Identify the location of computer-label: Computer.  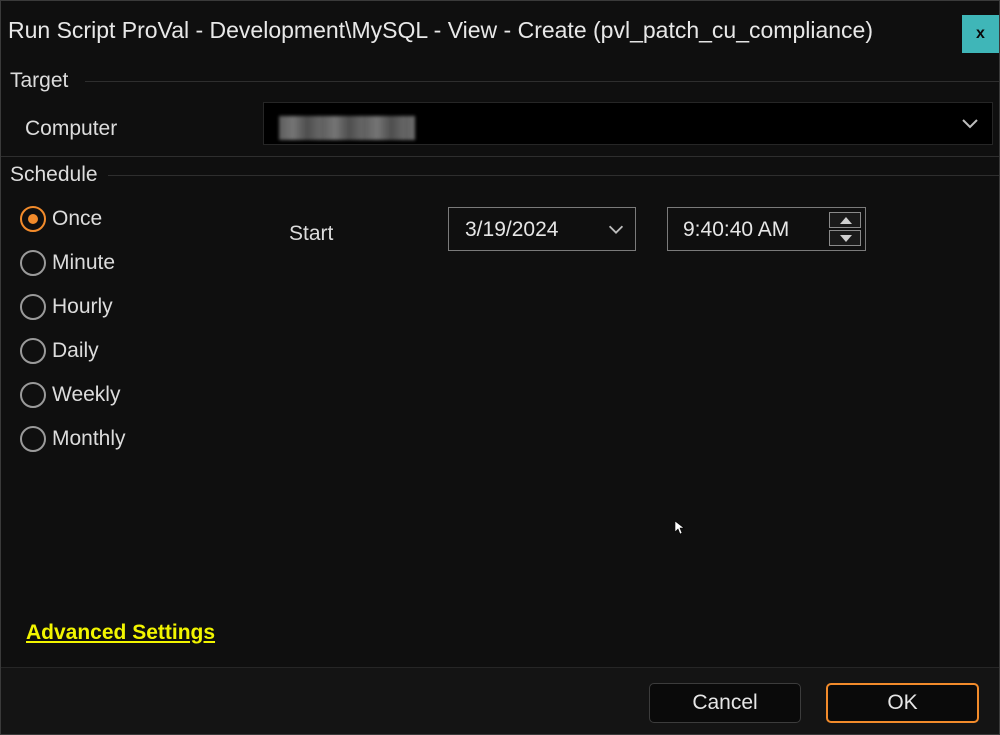
(71, 128).